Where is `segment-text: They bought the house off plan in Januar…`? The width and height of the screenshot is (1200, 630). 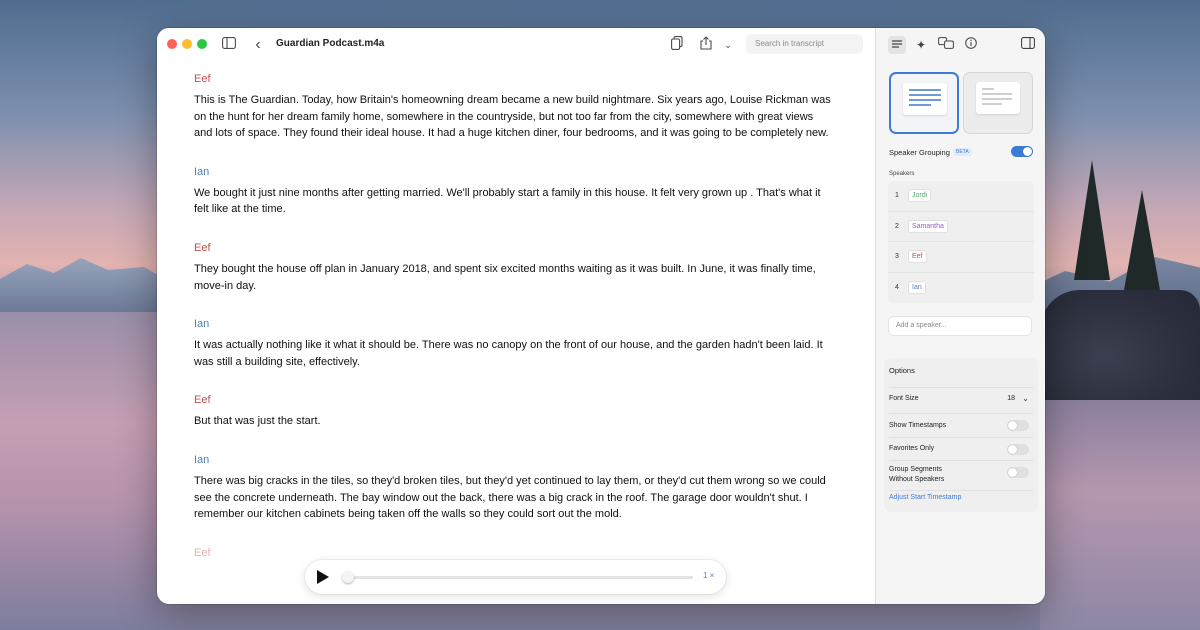 segment-text: They bought the house off plan in Januar… is located at coordinates (505, 277).